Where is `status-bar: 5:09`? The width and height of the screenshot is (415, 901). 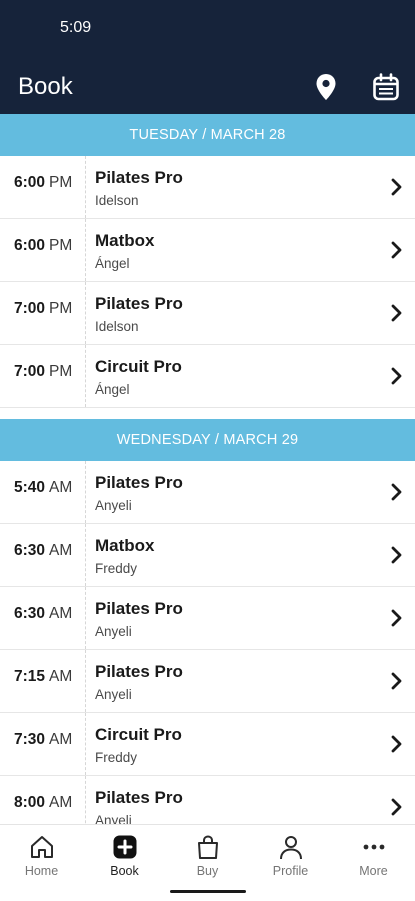 status-bar: 5:09 is located at coordinates (207, 30).